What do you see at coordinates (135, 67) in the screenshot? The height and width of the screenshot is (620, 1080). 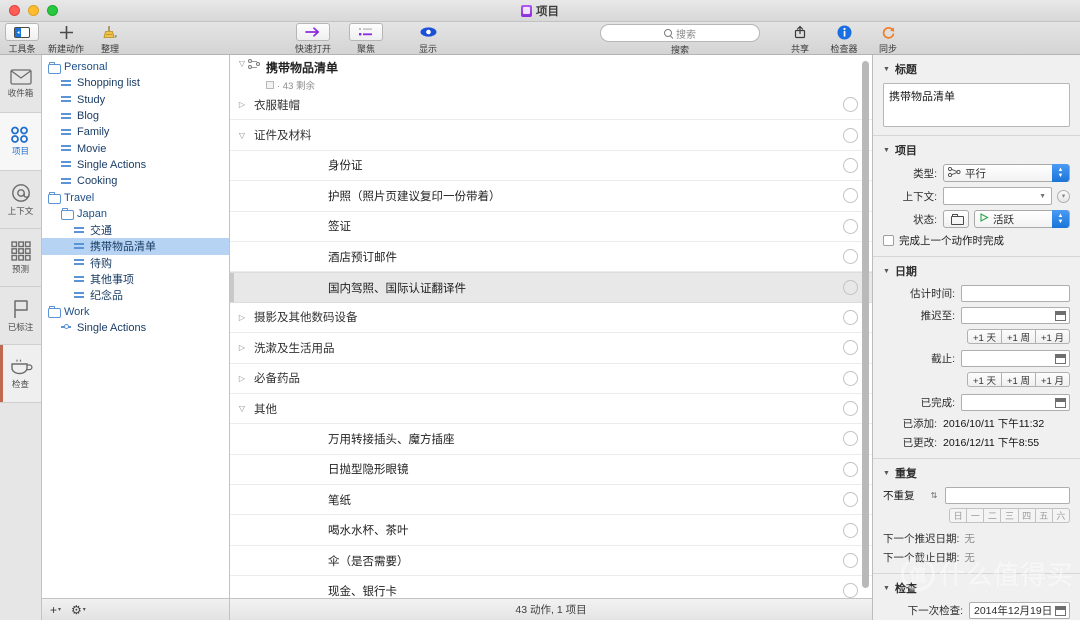 I see `tree-item: Personal` at bounding box center [135, 67].